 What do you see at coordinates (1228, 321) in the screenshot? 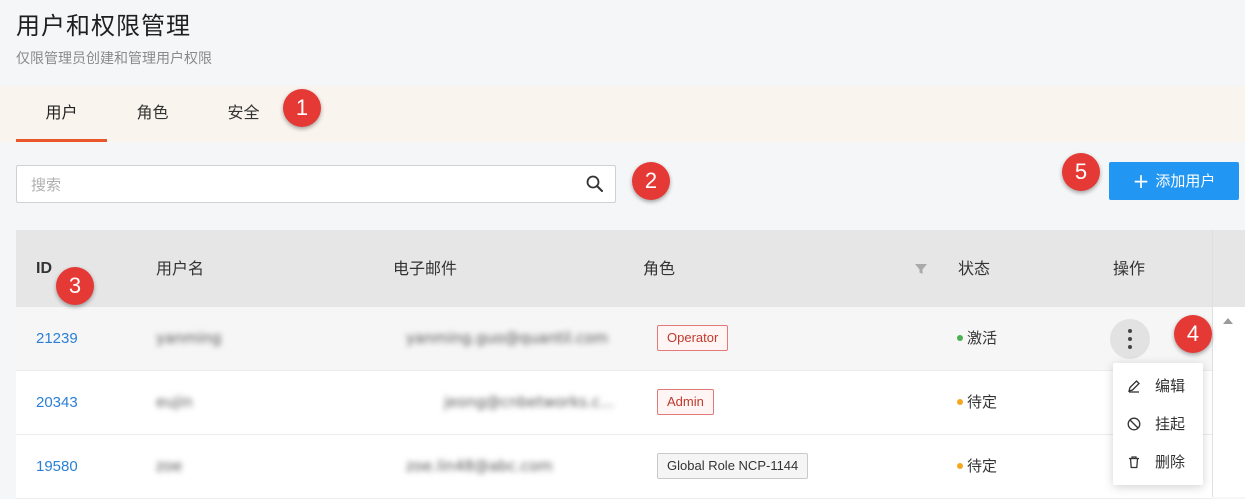
I see `scroll-up-arrow-icon` at bounding box center [1228, 321].